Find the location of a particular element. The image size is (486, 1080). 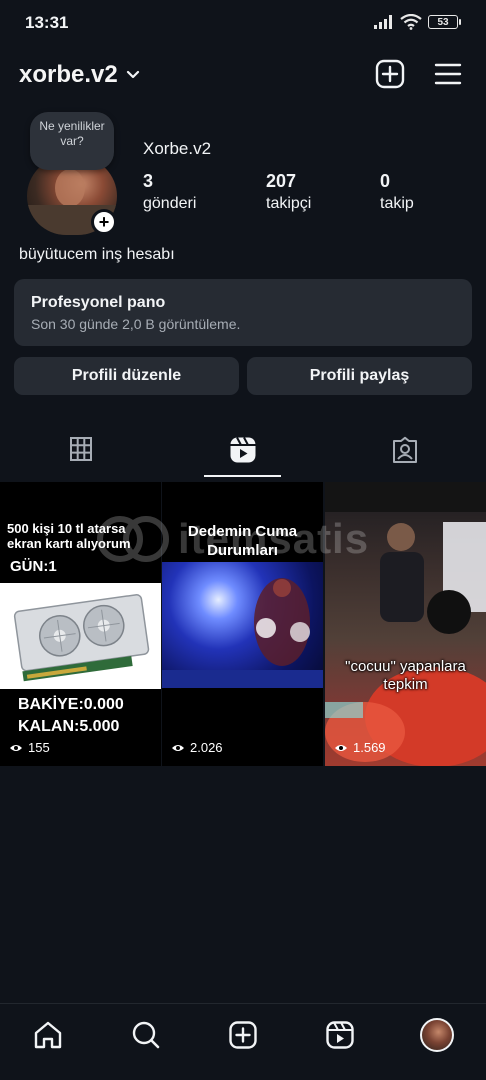

new-post-icon is located at coordinates (390, 74).